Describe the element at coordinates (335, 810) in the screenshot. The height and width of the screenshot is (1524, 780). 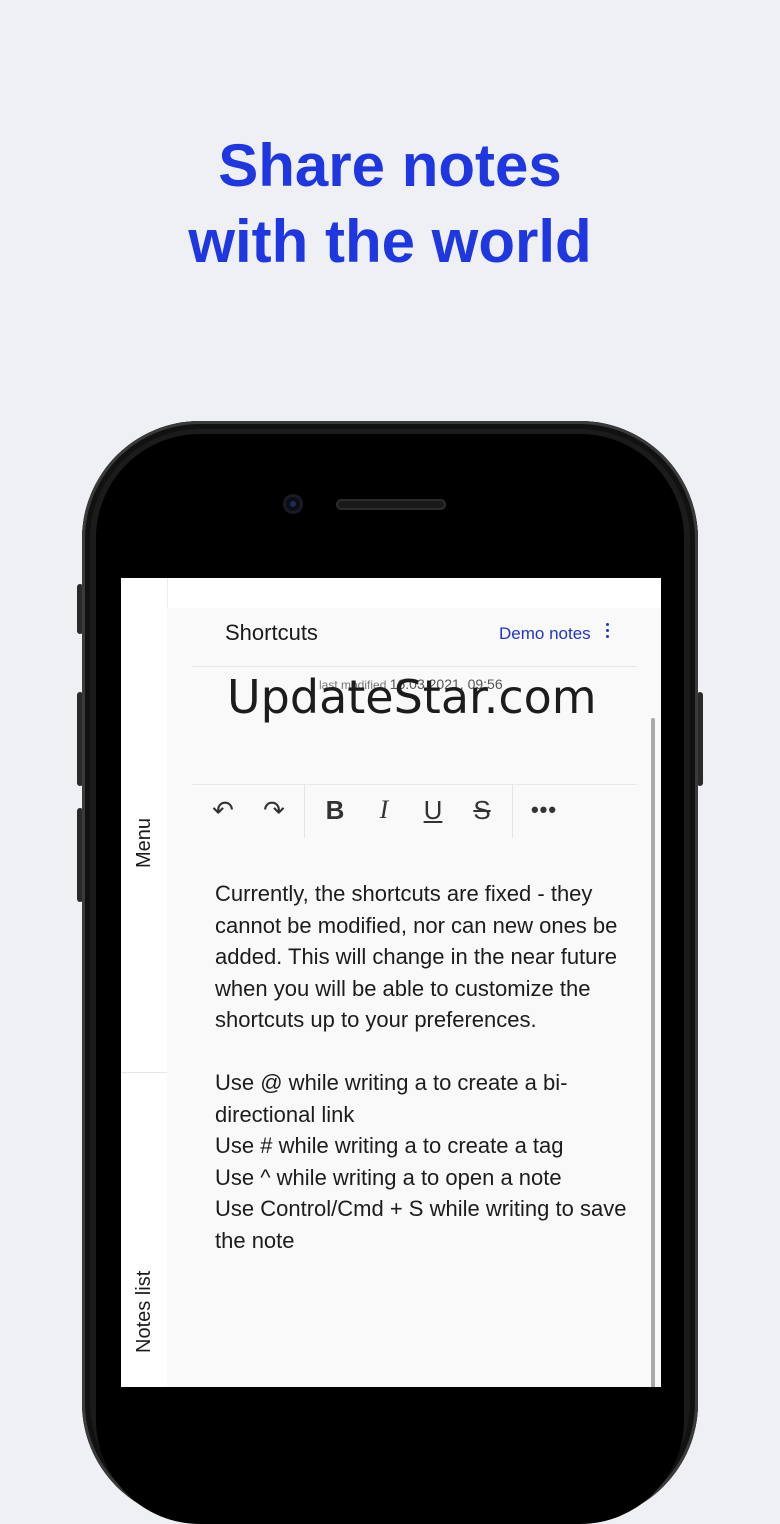
I see `bold-button: B` at that location.